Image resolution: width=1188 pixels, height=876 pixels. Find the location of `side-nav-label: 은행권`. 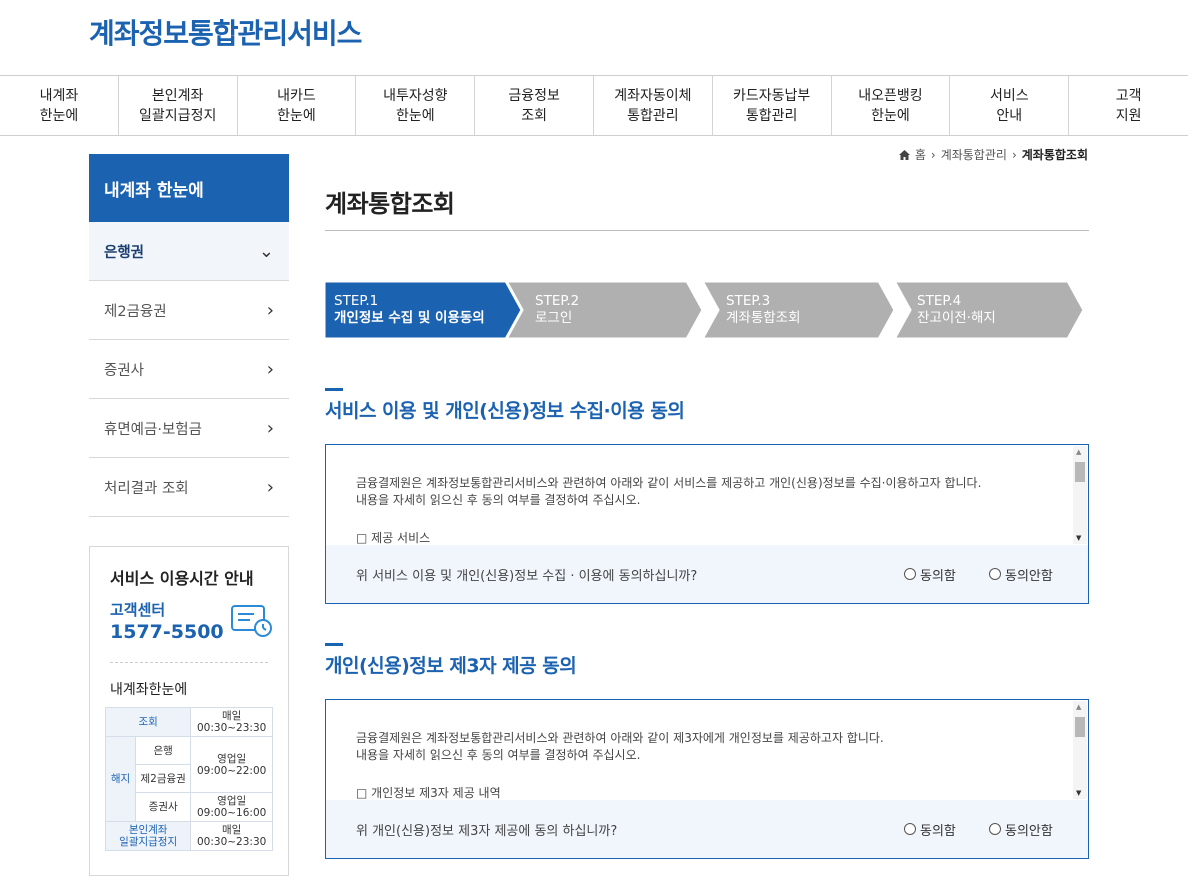

side-nav-label: 은행권 is located at coordinates (124, 252).